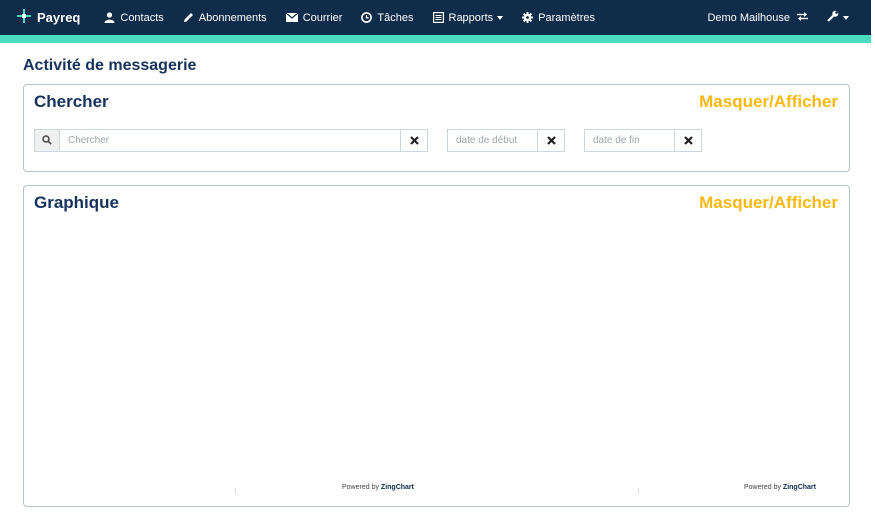  I want to click on report-icon, so click(438, 17).